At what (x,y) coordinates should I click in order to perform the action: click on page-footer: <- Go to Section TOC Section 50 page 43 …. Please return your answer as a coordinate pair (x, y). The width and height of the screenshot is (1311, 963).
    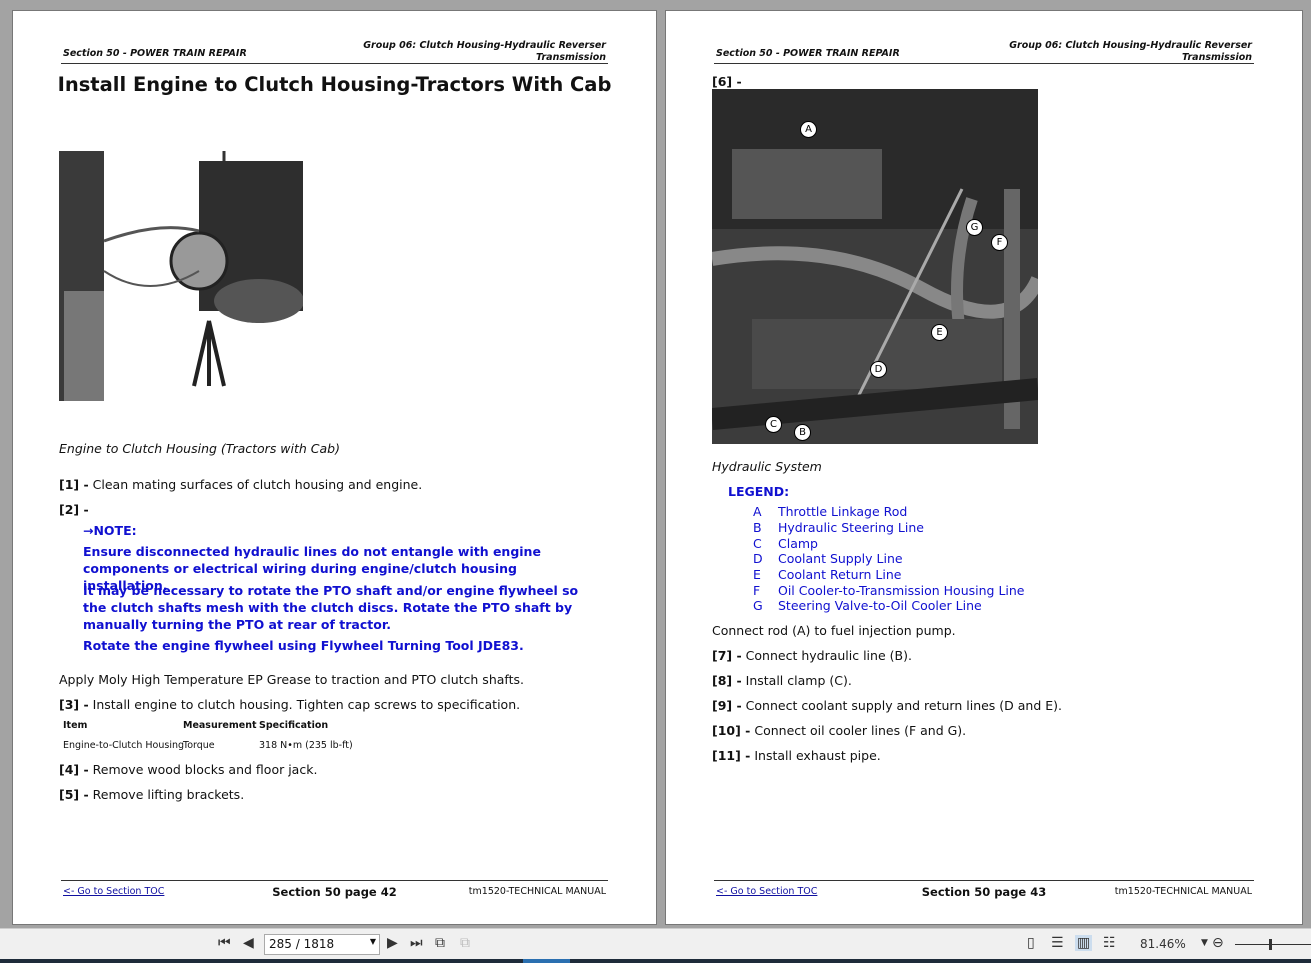
    Looking at the image, I should click on (984, 889).